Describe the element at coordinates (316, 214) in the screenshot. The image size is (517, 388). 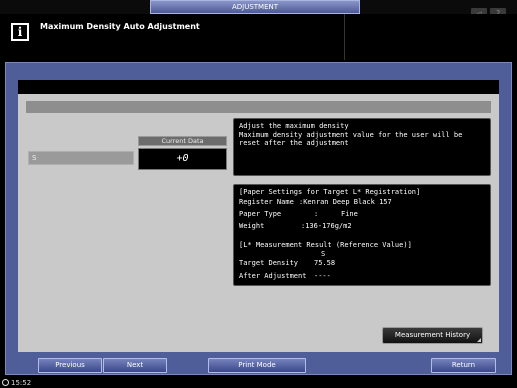
I see `paper-type-colon: :` at that location.